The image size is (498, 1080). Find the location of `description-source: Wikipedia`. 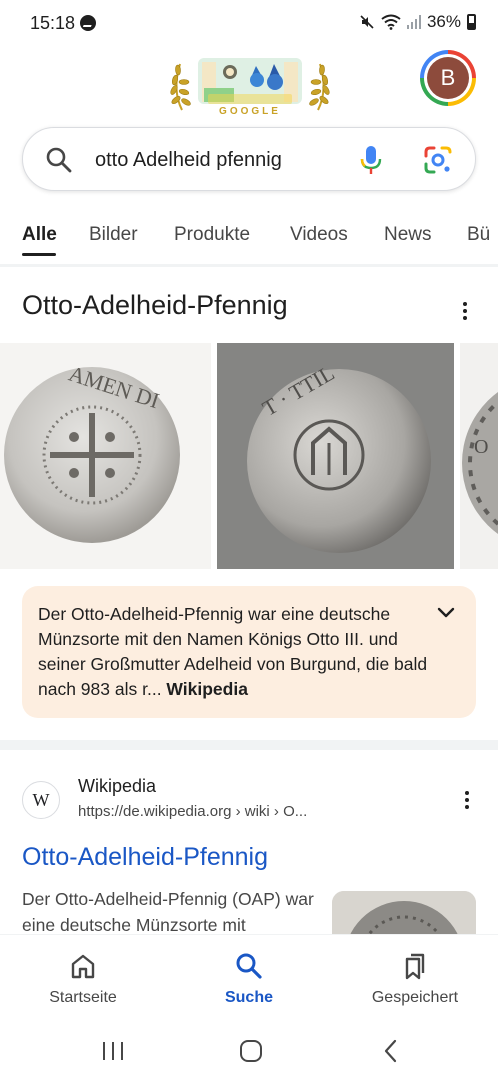

description-source: Wikipedia is located at coordinates (207, 689).